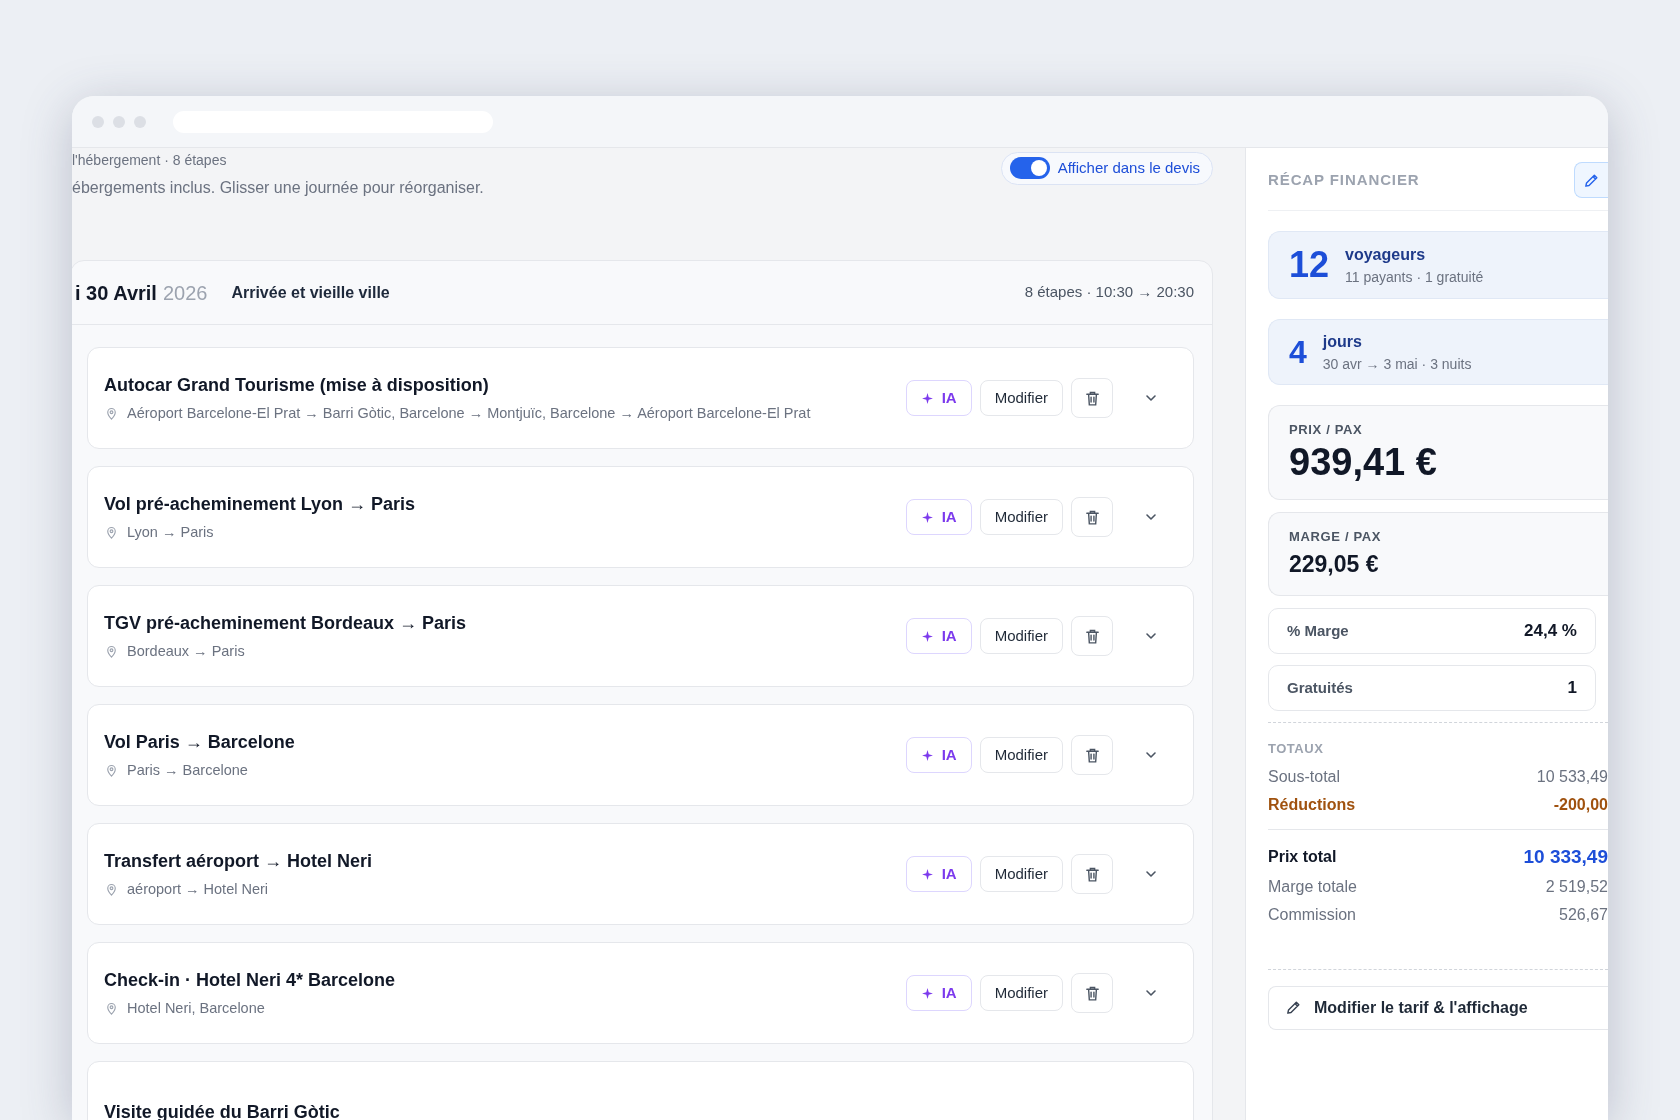  Describe the element at coordinates (196, 1008) in the screenshot. I see `step-location: Hotel Neri, Barcelone` at that location.